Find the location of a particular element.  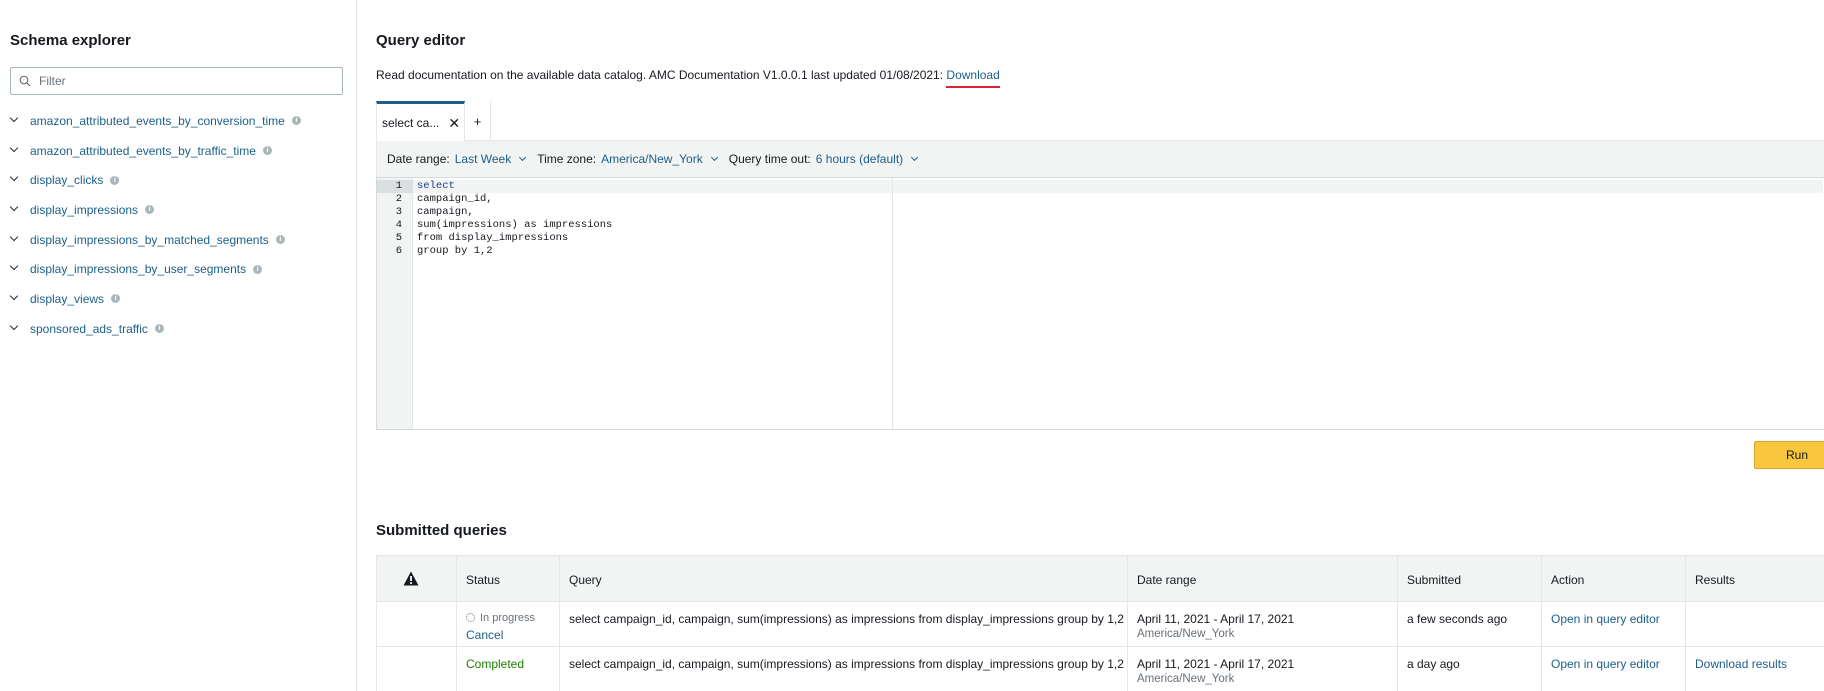

sidebar-title: Schema explorer is located at coordinates (70, 40).